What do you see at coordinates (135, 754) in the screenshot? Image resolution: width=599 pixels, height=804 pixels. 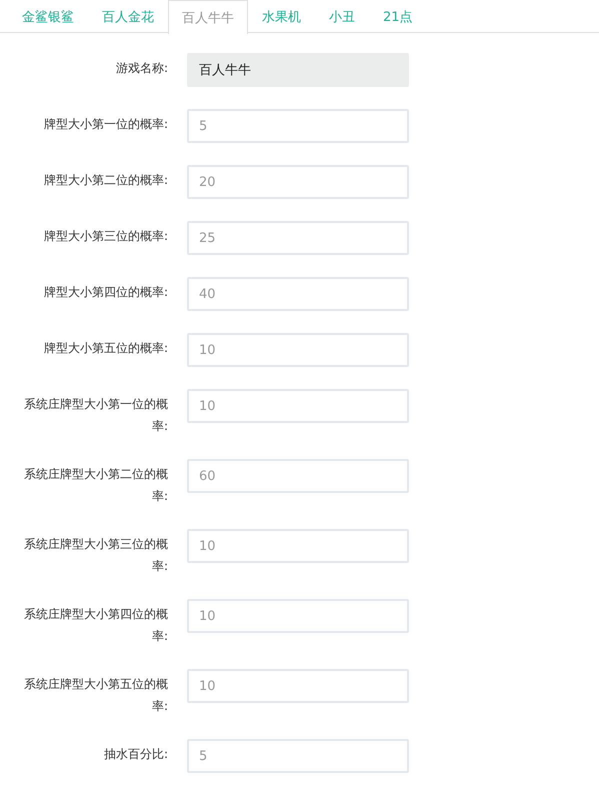 I see `field-label: 抽水百分比:` at bounding box center [135, 754].